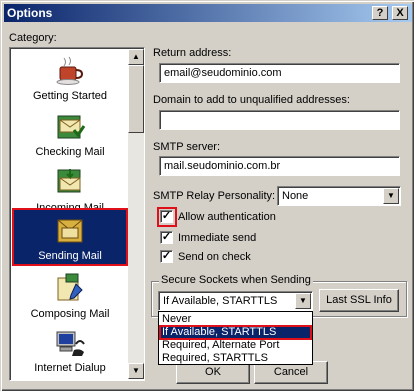 The image size is (414, 391). I want to click on allow-auth-label: Allow authentication, so click(227, 217).